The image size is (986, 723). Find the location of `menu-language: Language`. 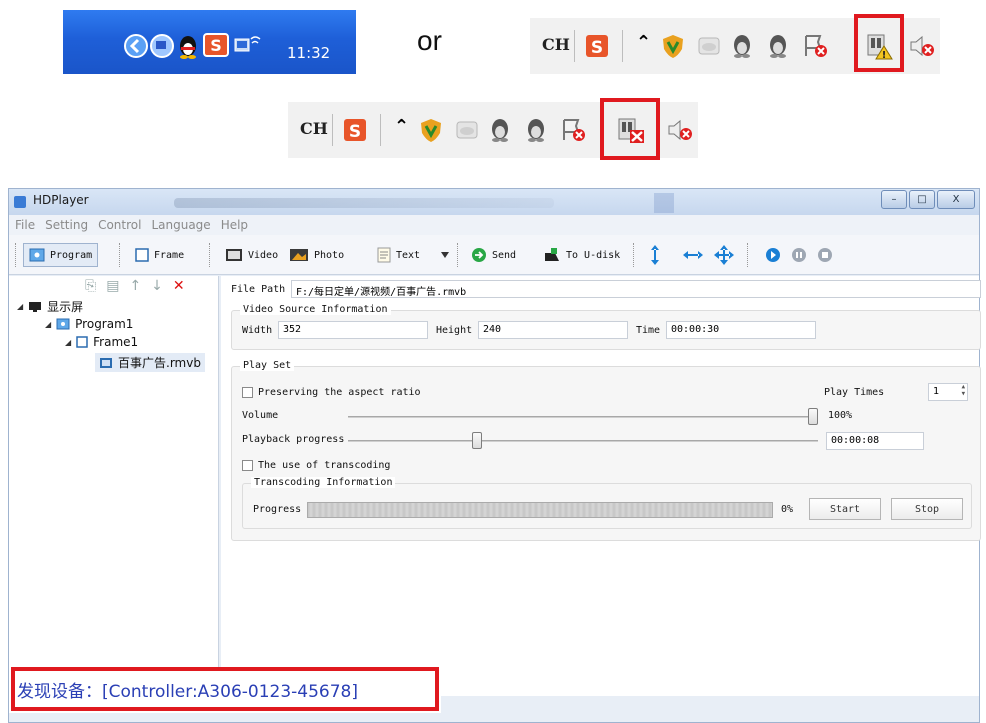

menu-language: Language is located at coordinates (180, 225).